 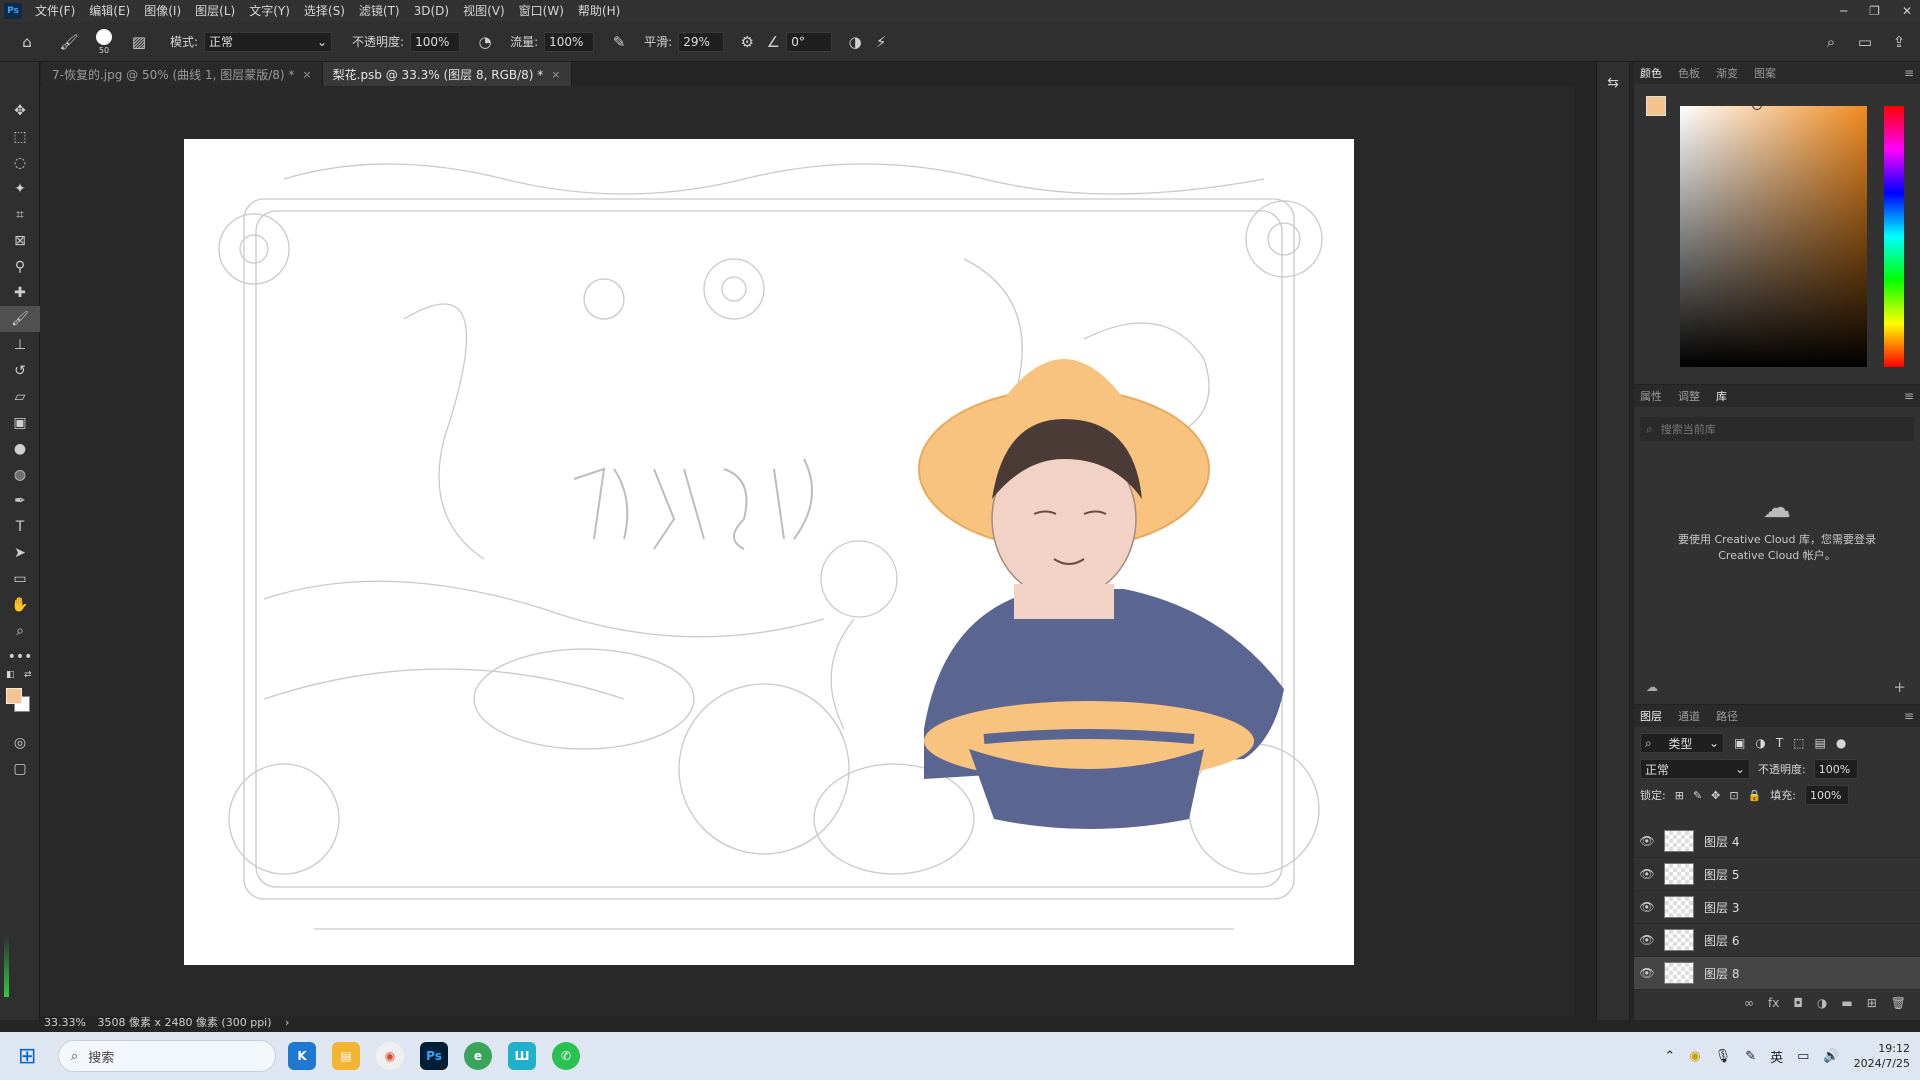 I want to click on add-icon: +, so click(x=1899, y=687).